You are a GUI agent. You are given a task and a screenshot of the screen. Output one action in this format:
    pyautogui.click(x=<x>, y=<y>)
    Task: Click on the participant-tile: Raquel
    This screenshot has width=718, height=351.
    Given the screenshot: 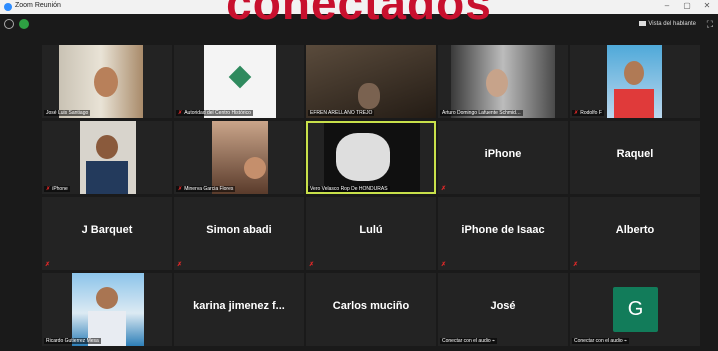 What is the action you would take?
    pyautogui.click(x=635, y=157)
    